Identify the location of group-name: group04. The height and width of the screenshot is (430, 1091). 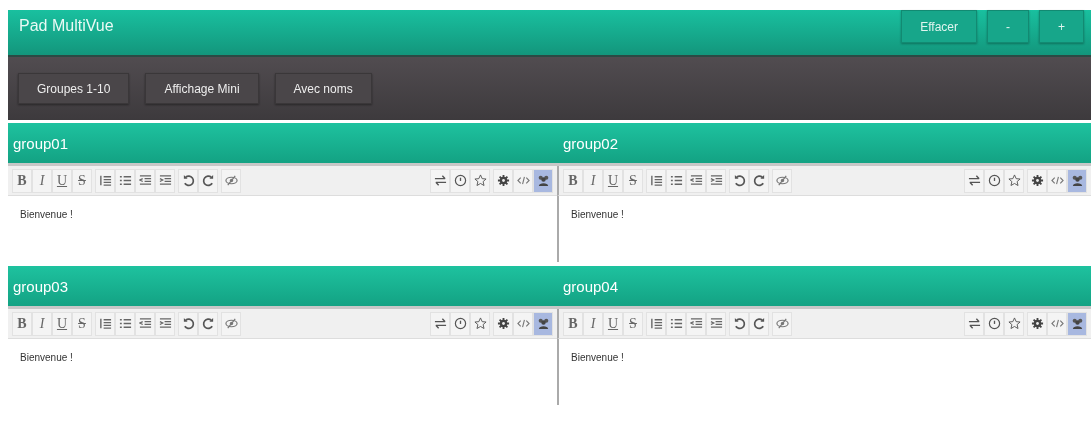
(591, 286).